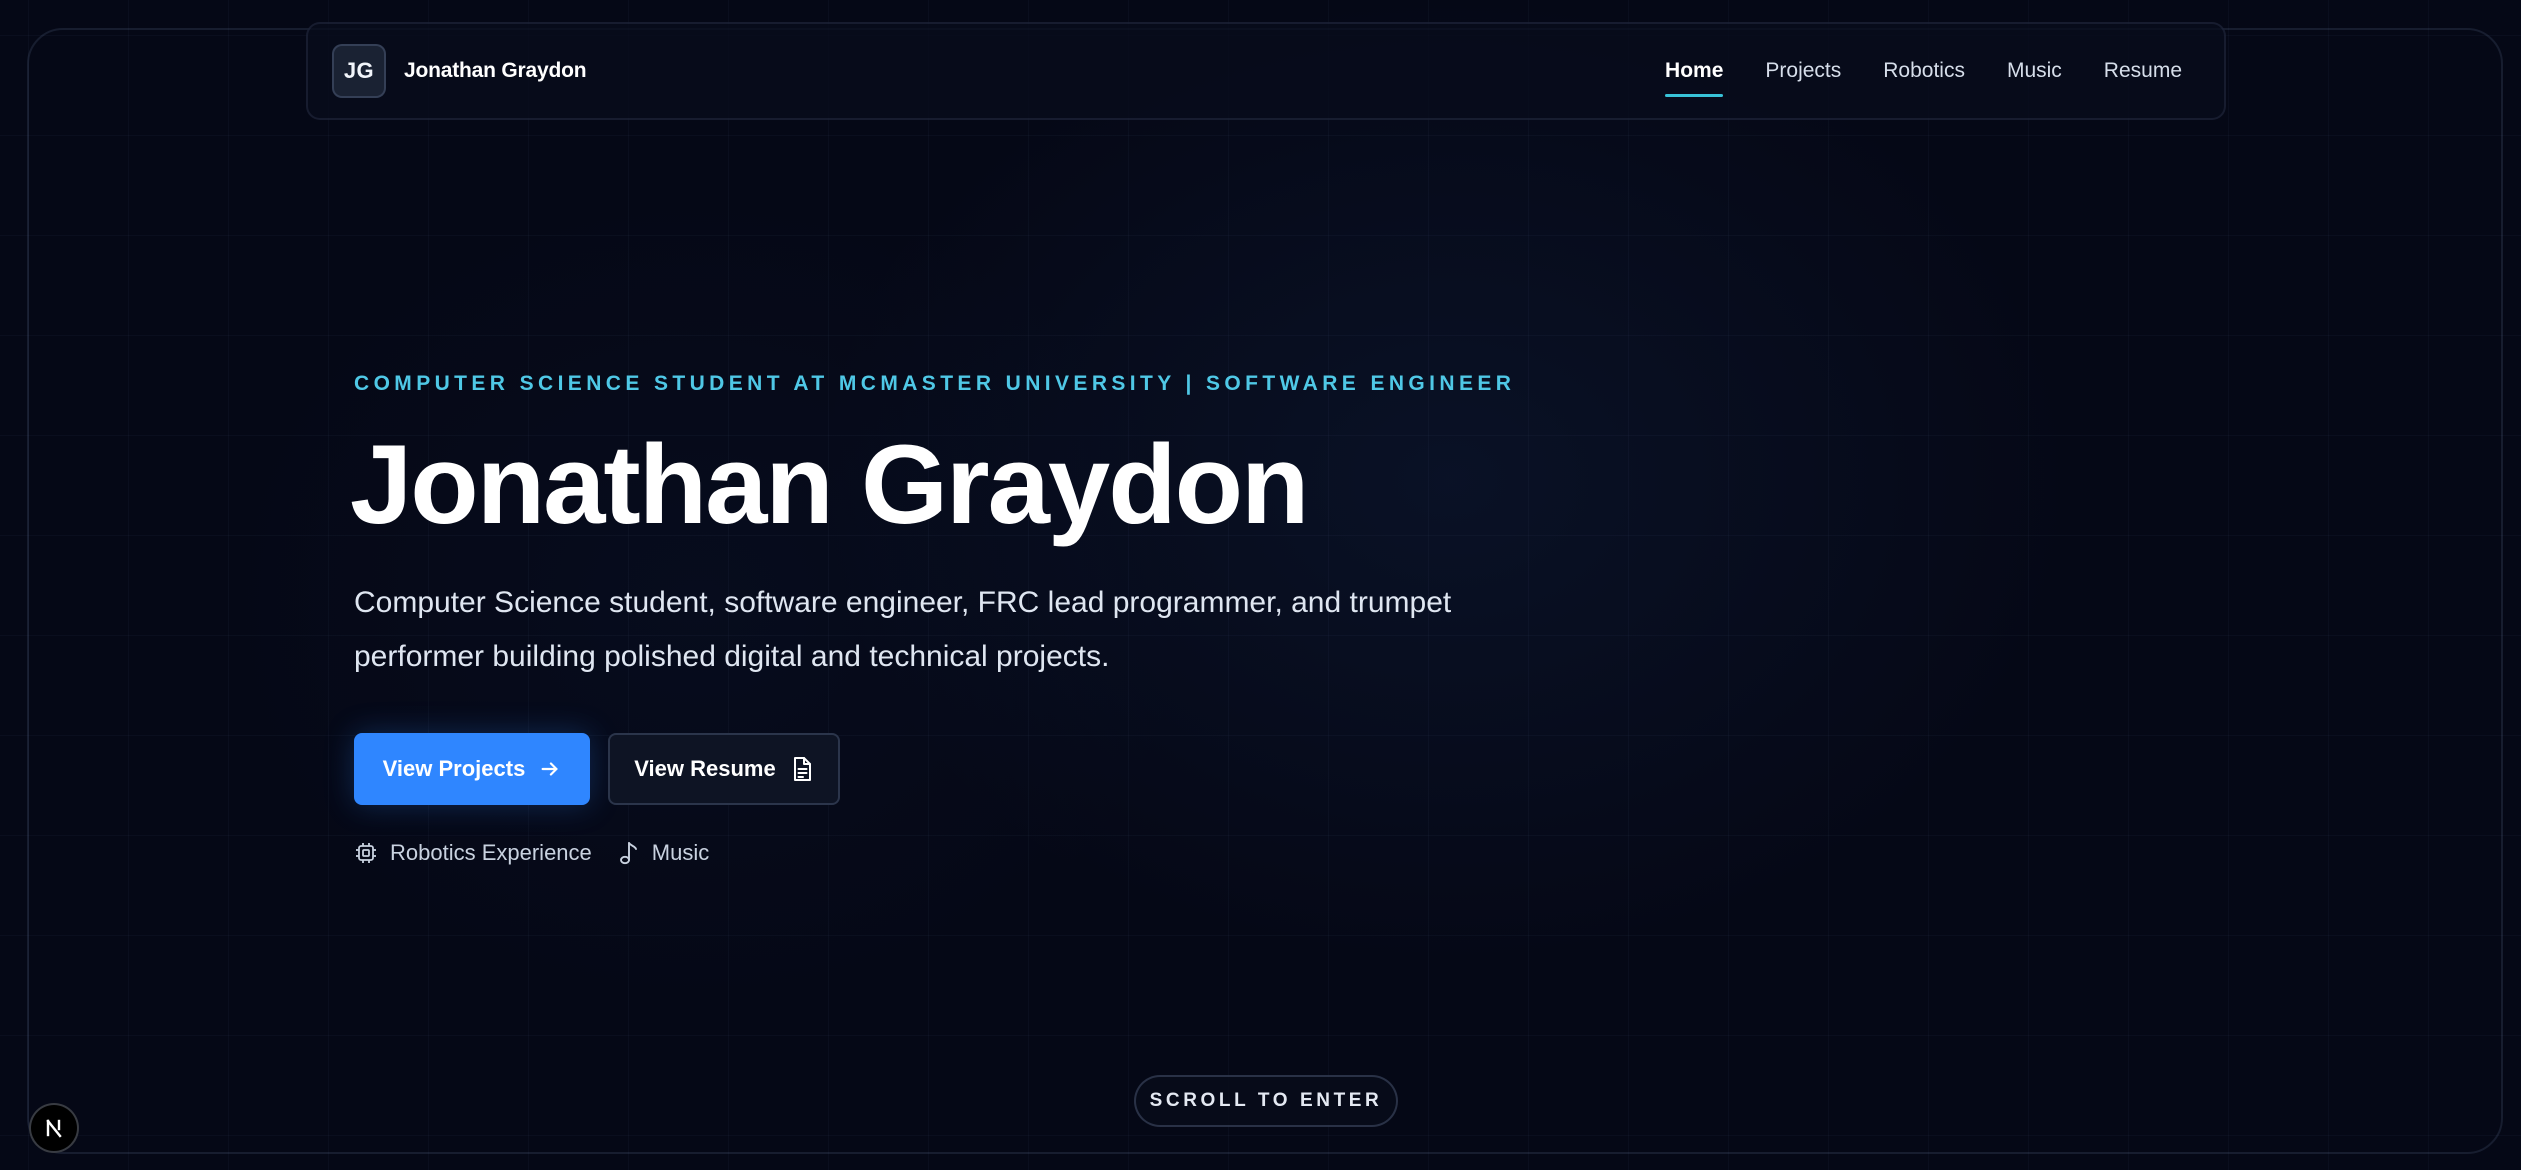 This screenshot has width=2521, height=1170. What do you see at coordinates (359, 71) in the screenshot?
I see `brand-initials-badge: JG` at bounding box center [359, 71].